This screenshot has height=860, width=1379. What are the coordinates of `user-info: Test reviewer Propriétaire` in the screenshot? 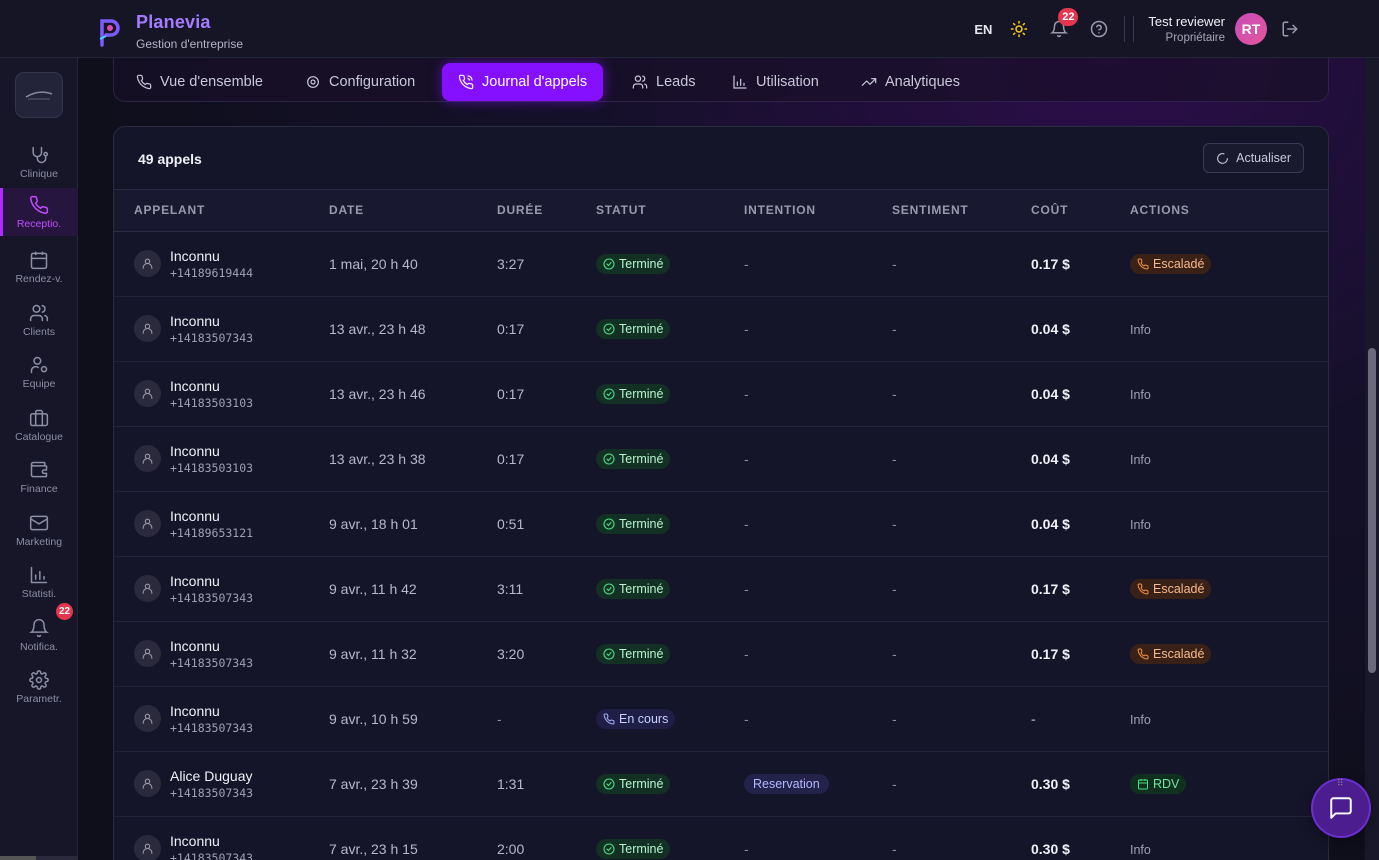 It's located at (1186, 29).